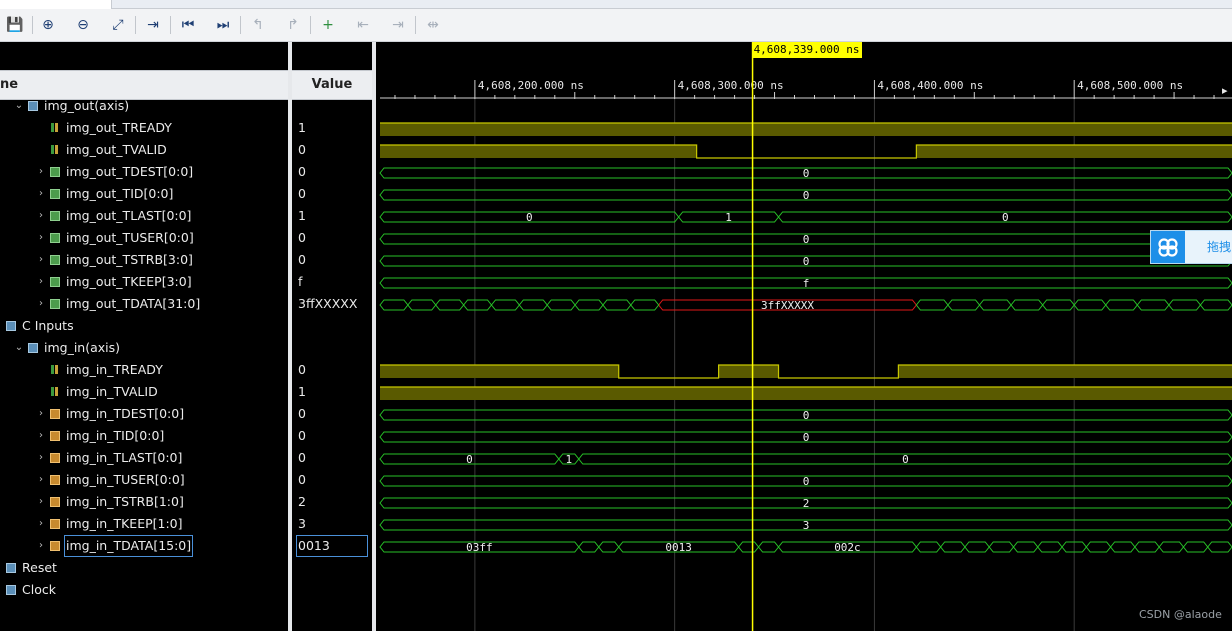 The image size is (1232, 631). What do you see at coordinates (19, 348) in the screenshot?
I see `collapse-chevron-icon: ⌄` at bounding box center [19, 348].